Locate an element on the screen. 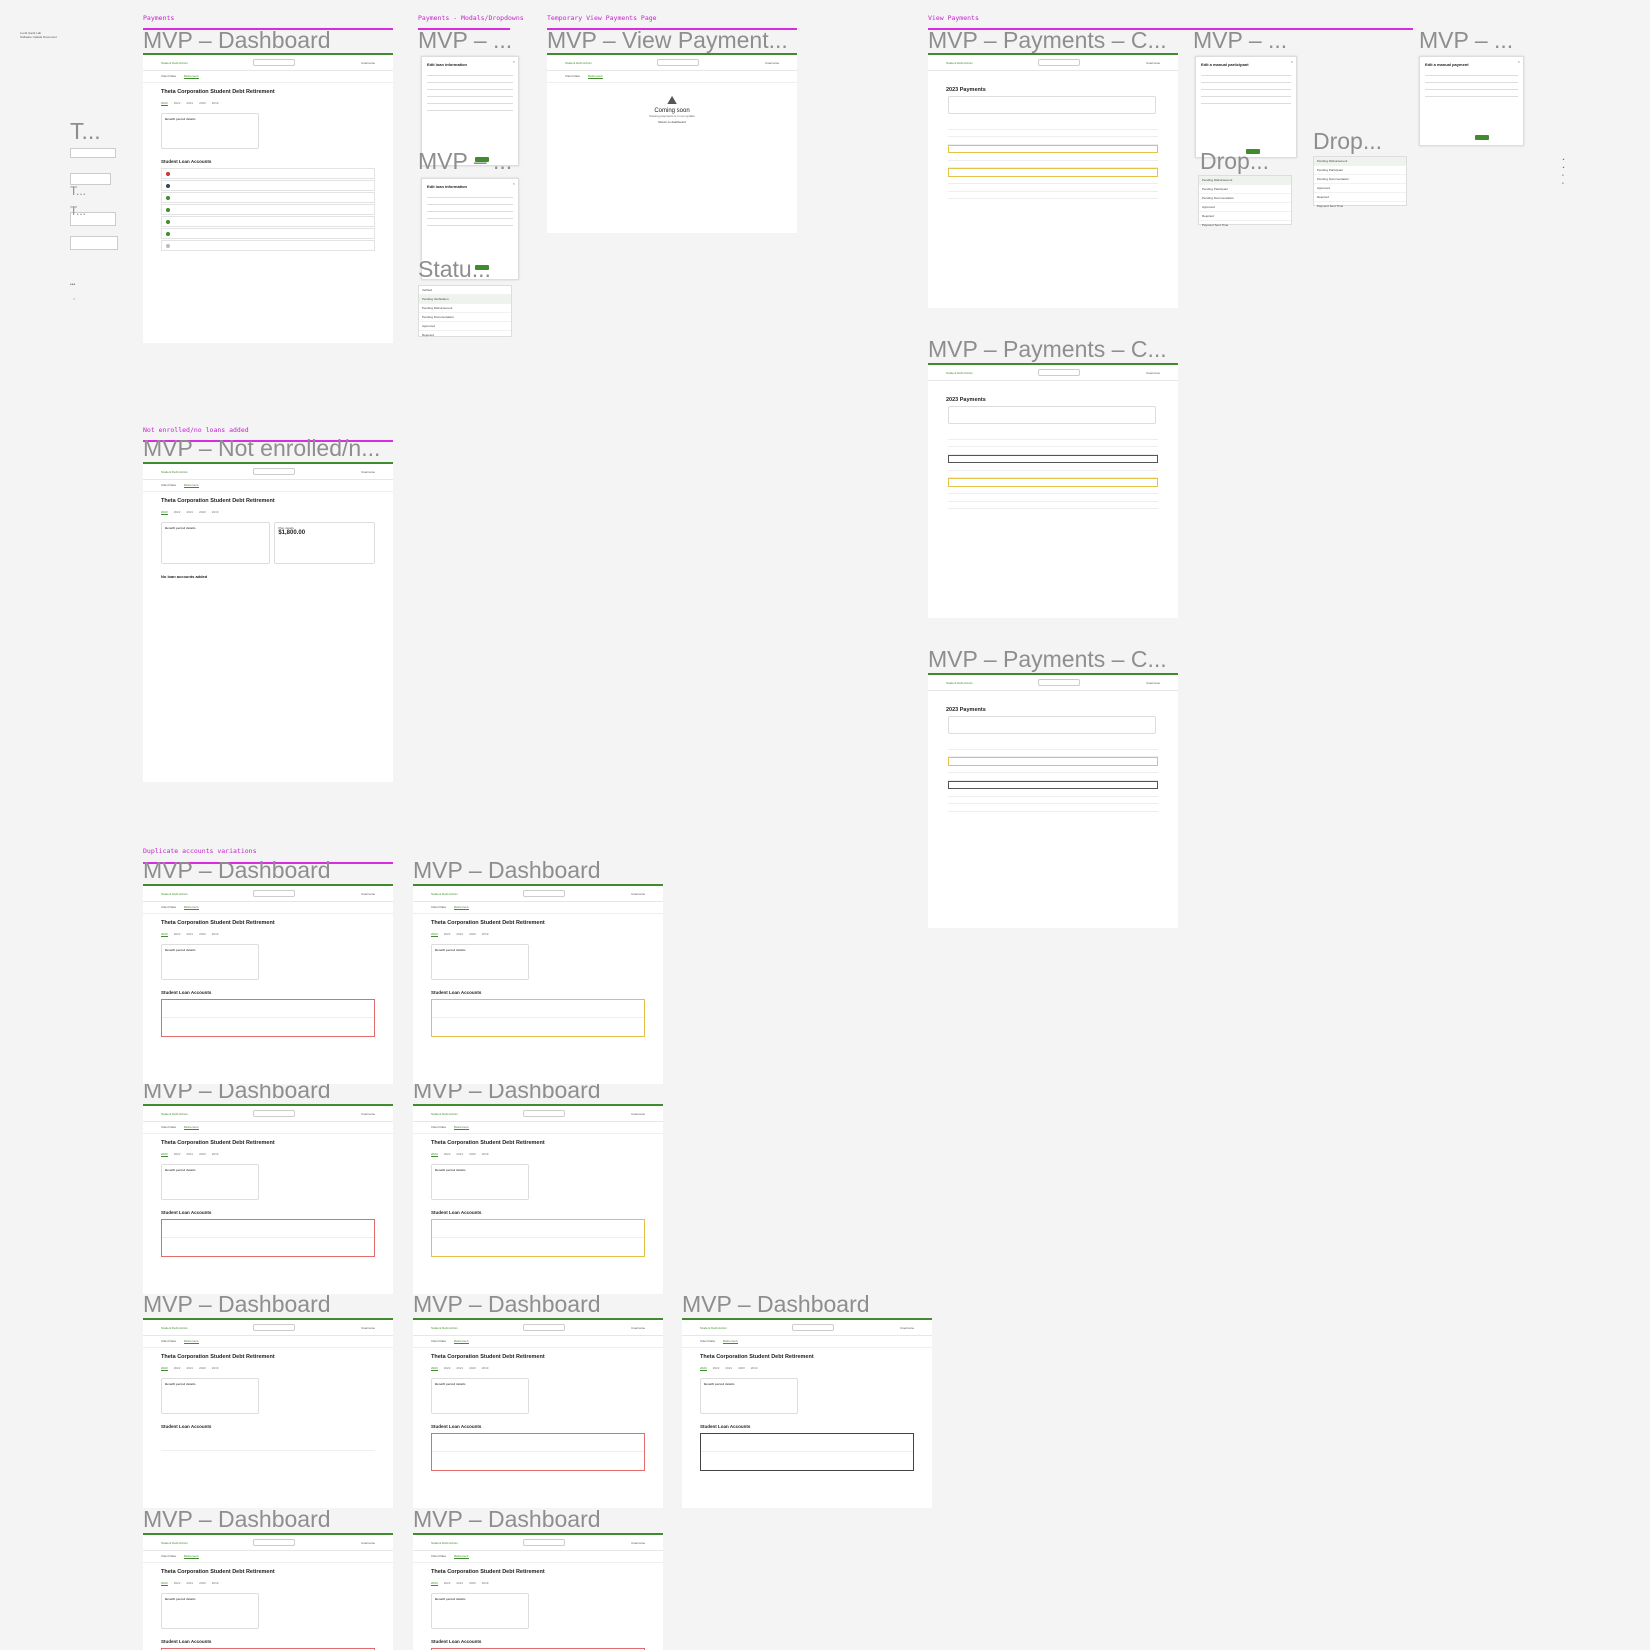  drop-option: Rejected is located at coordinates (1245, 216).